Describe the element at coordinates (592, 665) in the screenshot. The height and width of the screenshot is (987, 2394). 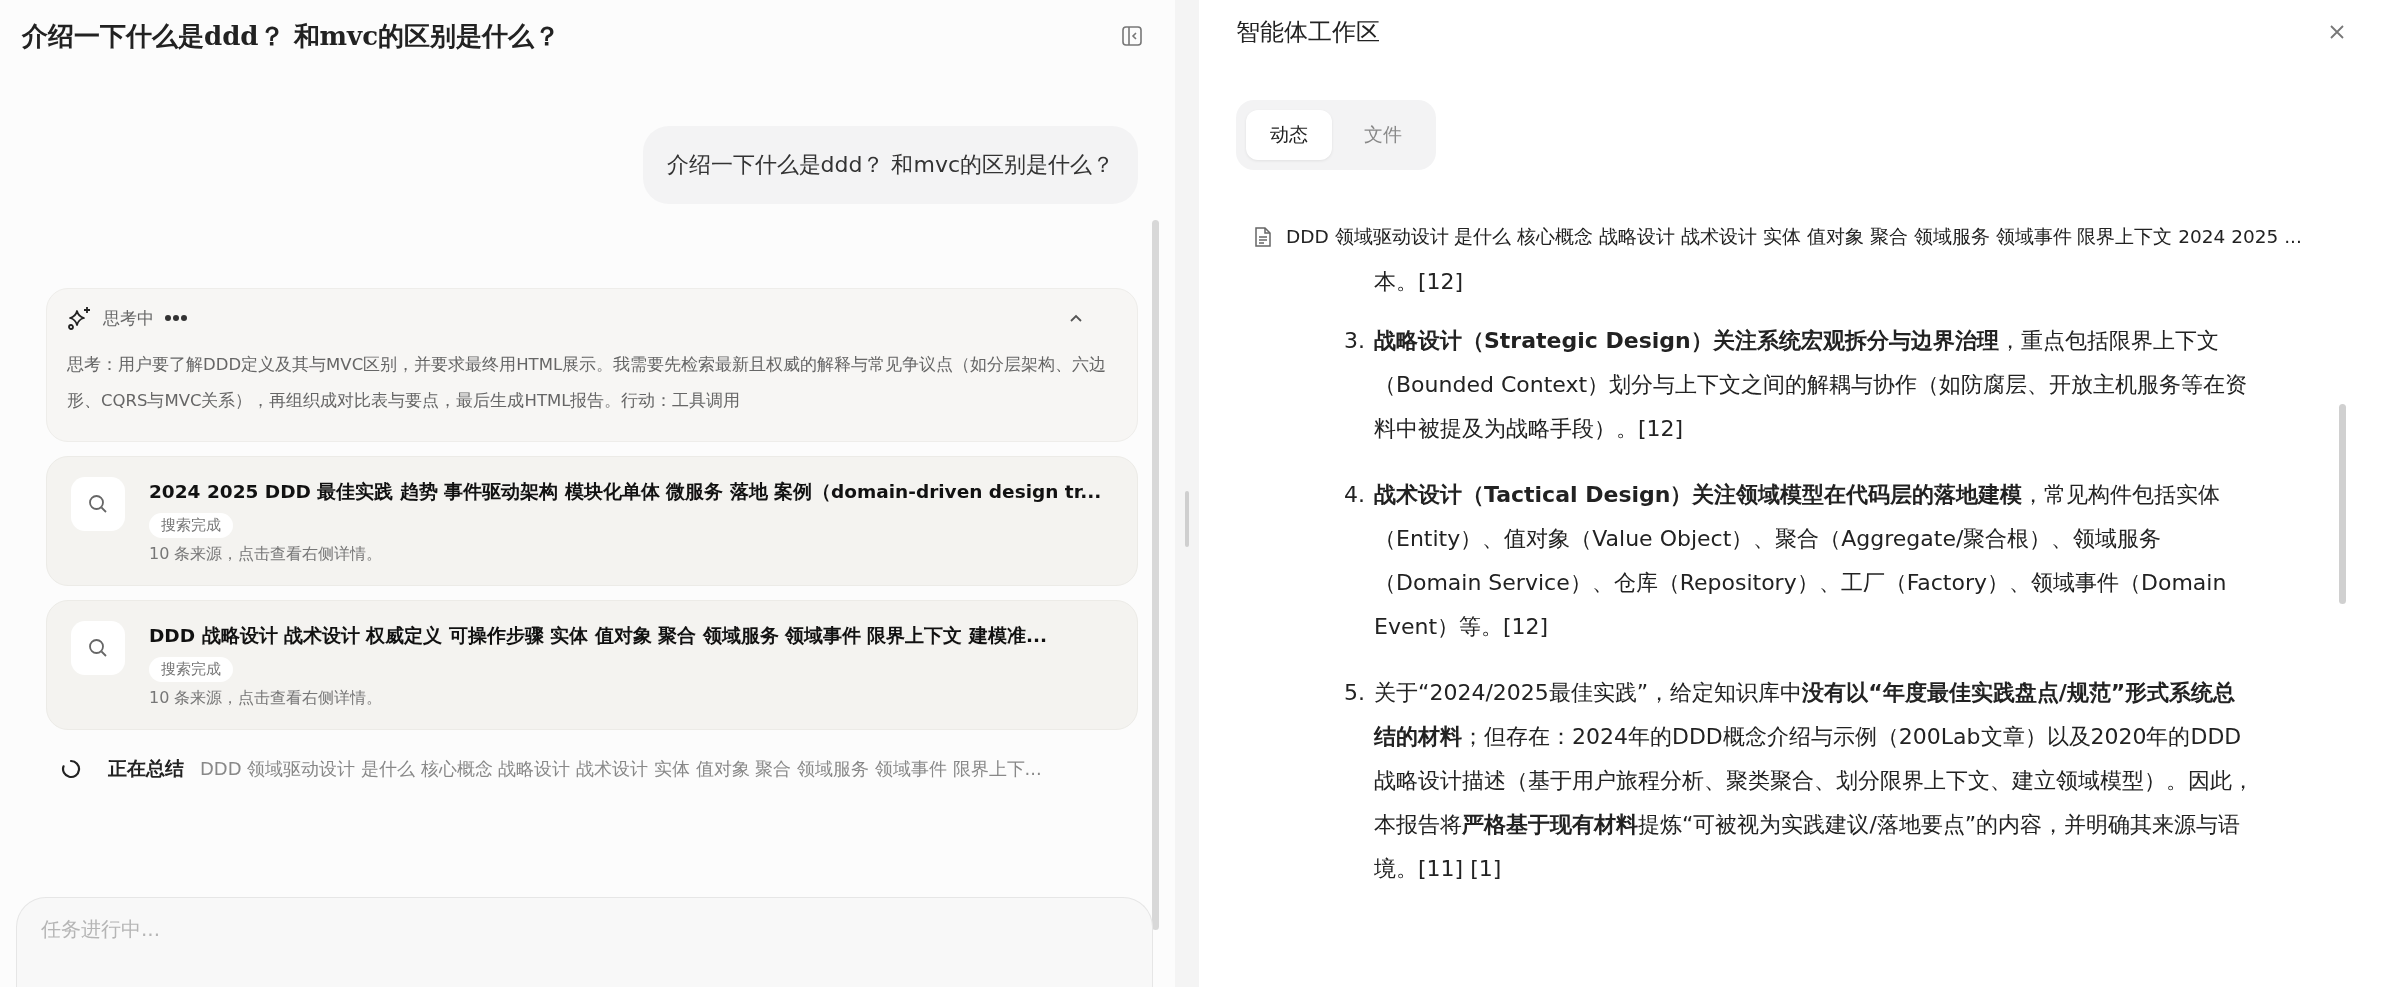
I see `search-result-card: DDD 战略设计 战术设计 权威定义 可操作步骤 实体 值对象 聚合 领域服务 领域事件 限界上下文 建模准... 搜索完成 10 条来源，点击查看右侧详情。` at that location.